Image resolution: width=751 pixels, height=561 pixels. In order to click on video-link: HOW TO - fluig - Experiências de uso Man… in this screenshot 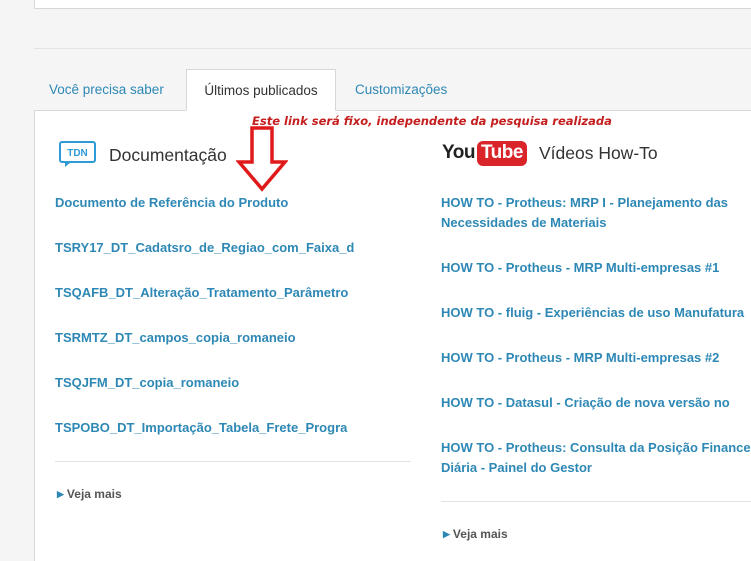, I will do `click(596, 313)`.